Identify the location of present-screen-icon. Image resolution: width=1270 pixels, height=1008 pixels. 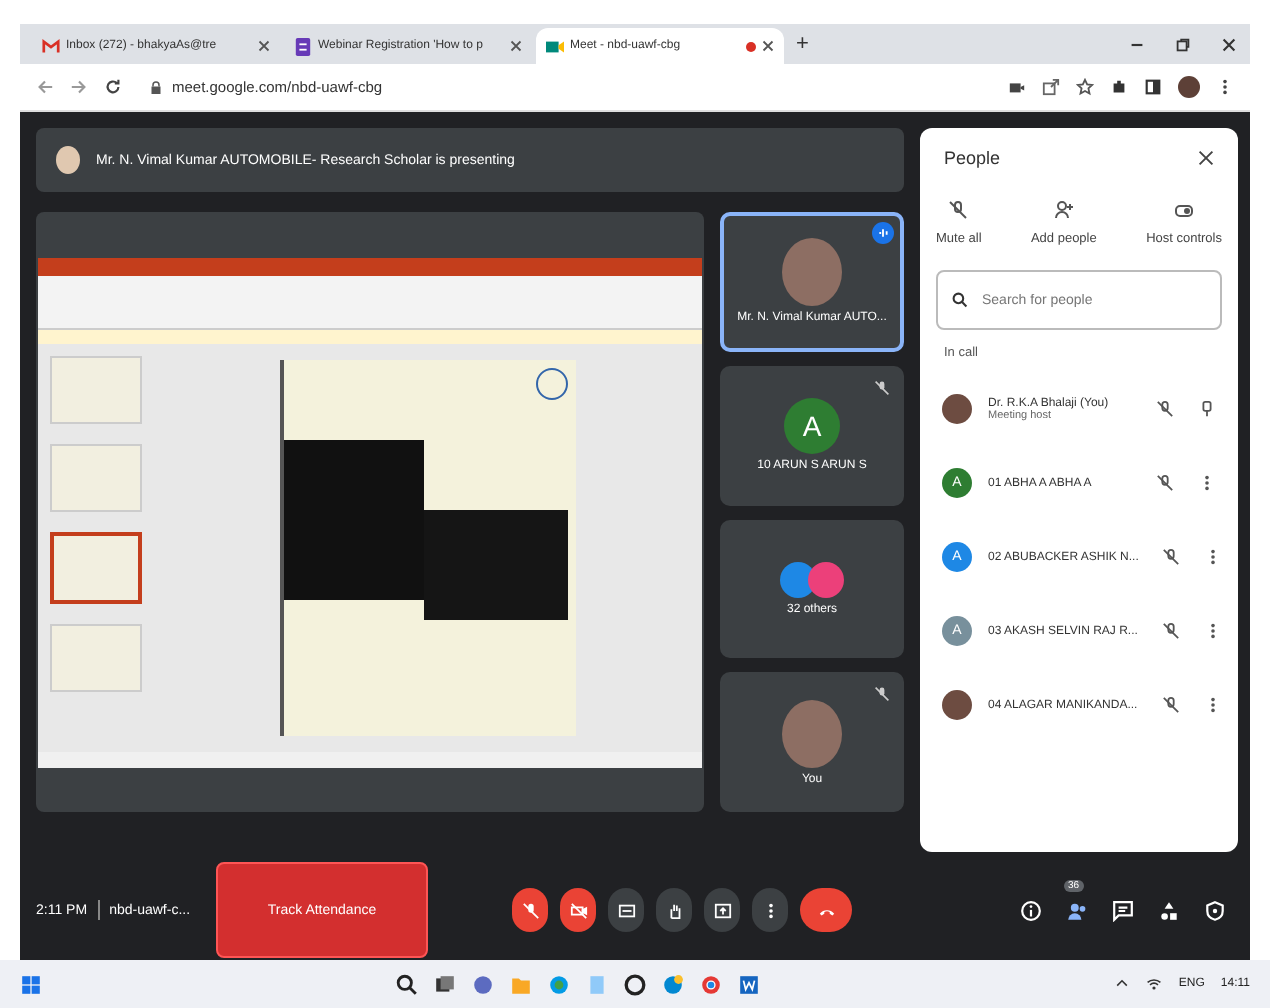
(722, 910).